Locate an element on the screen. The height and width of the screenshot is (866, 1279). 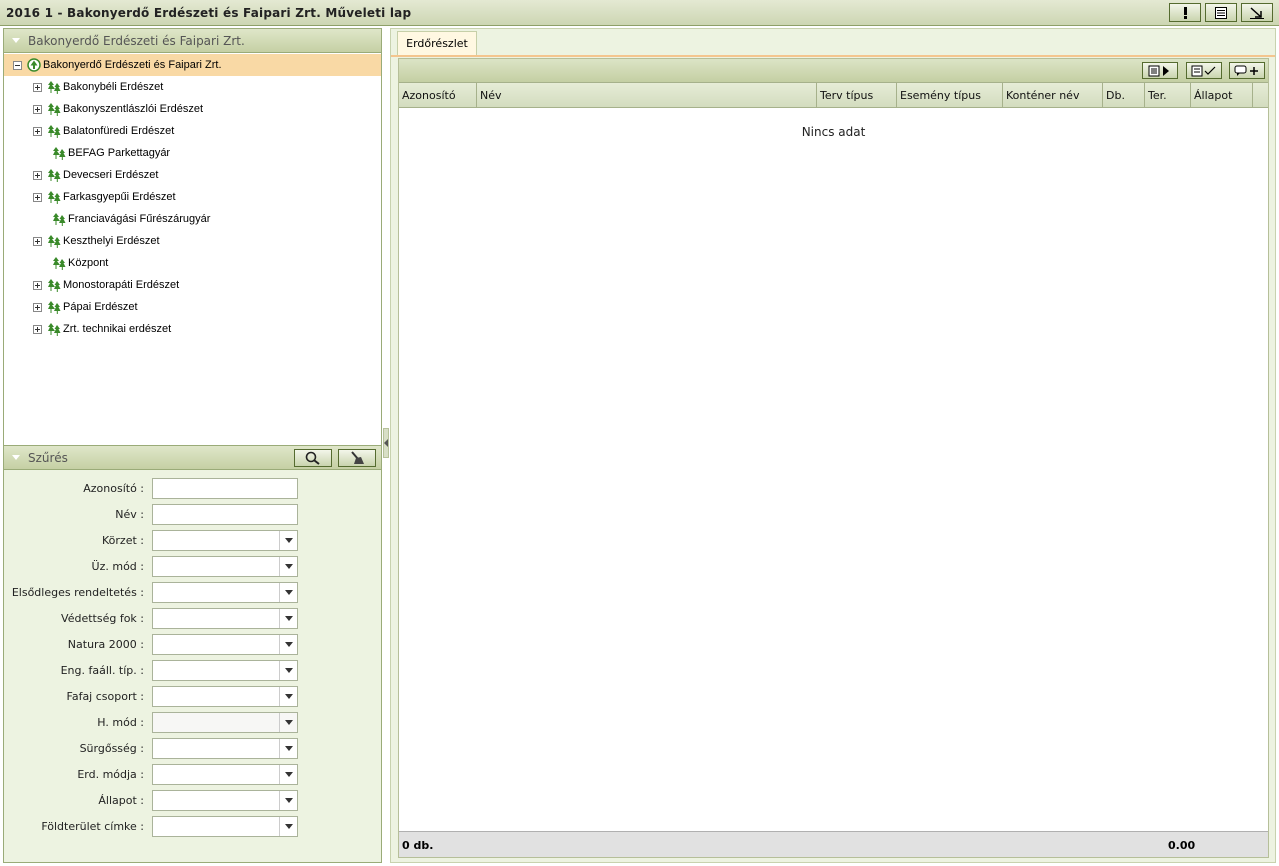
filter-row: Üz. mód : is located at coordinates (192, 566).